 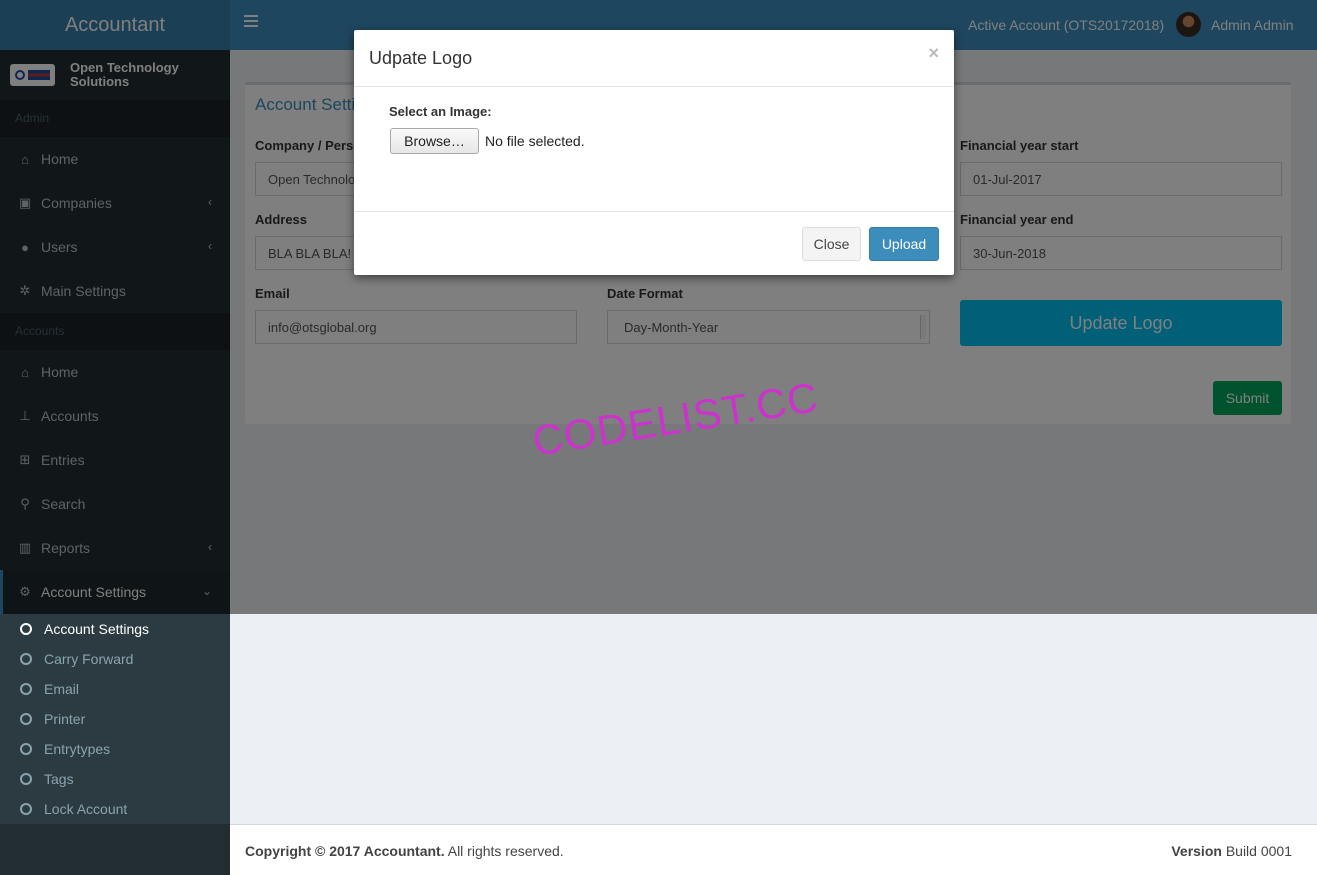 What do you see at coordinates (89, 659) in the screenshot?
I see `submenu-label: Carry Forward` at bounding box center [89, 659].